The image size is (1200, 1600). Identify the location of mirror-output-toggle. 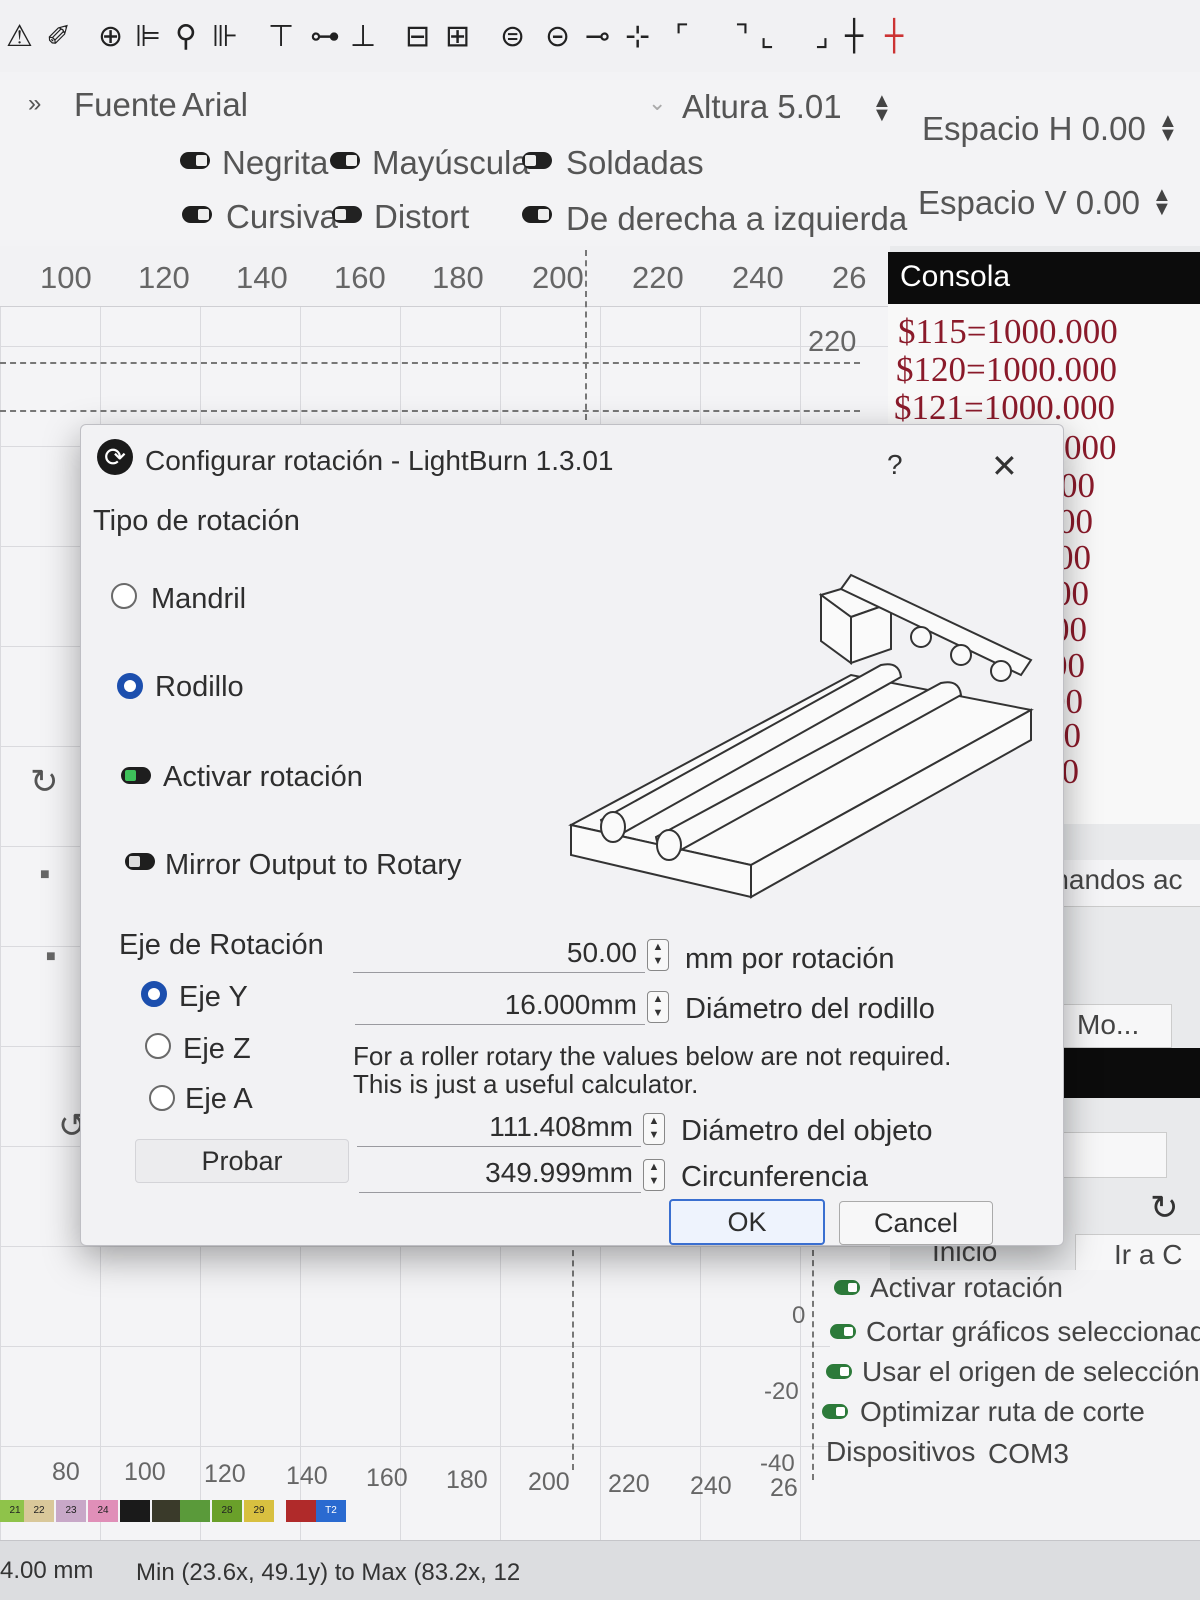
(140, 861).